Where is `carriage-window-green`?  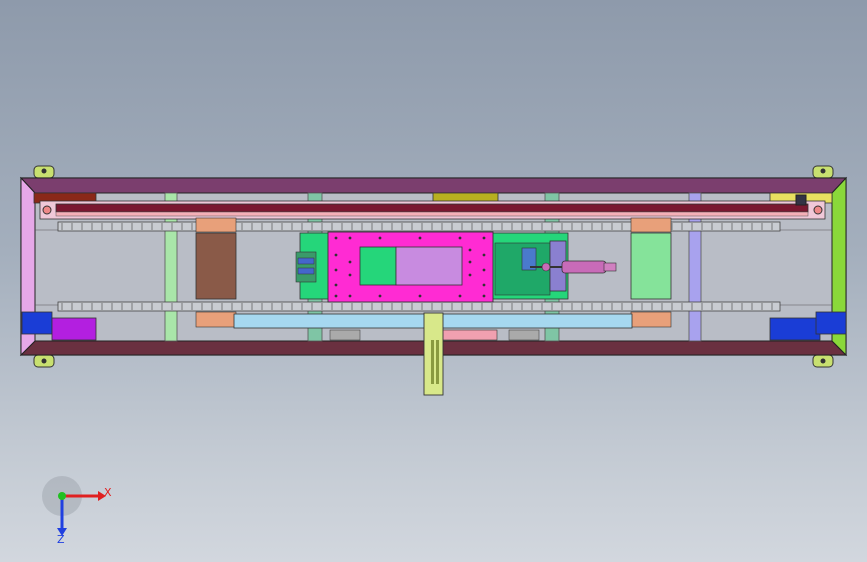 carriage-window-green is located at coordinates (378, 266).